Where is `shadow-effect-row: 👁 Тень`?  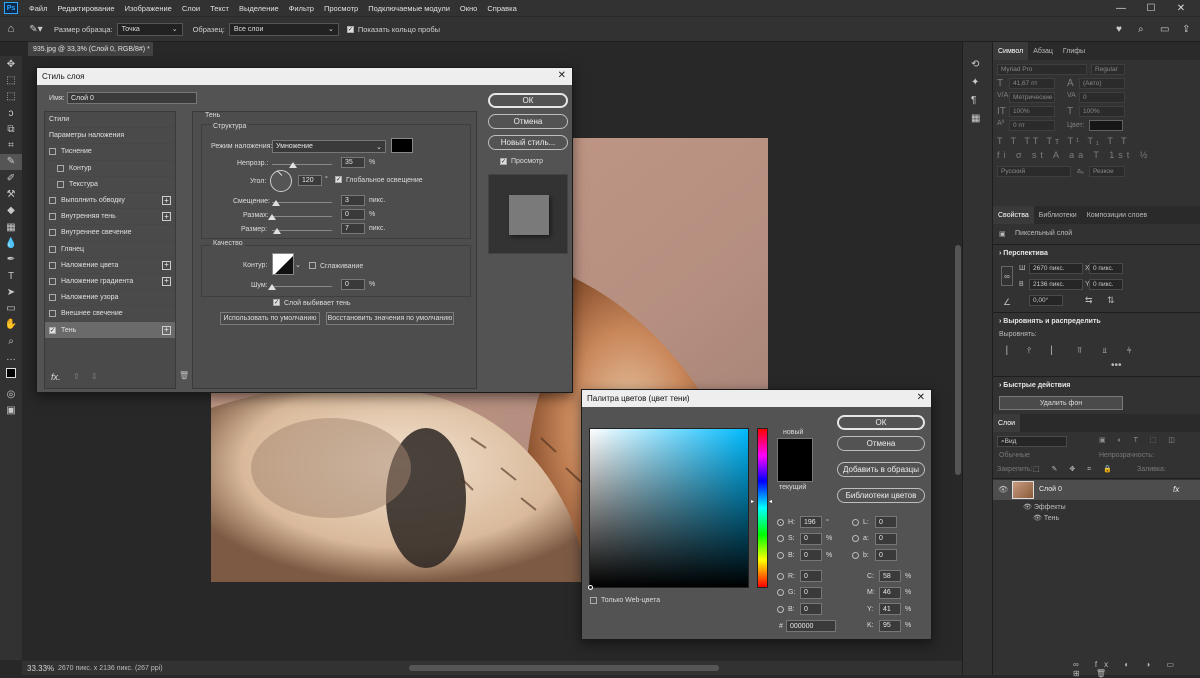 shadow-effect-row: 👁 Тень is located at coordinates (1046, 518).